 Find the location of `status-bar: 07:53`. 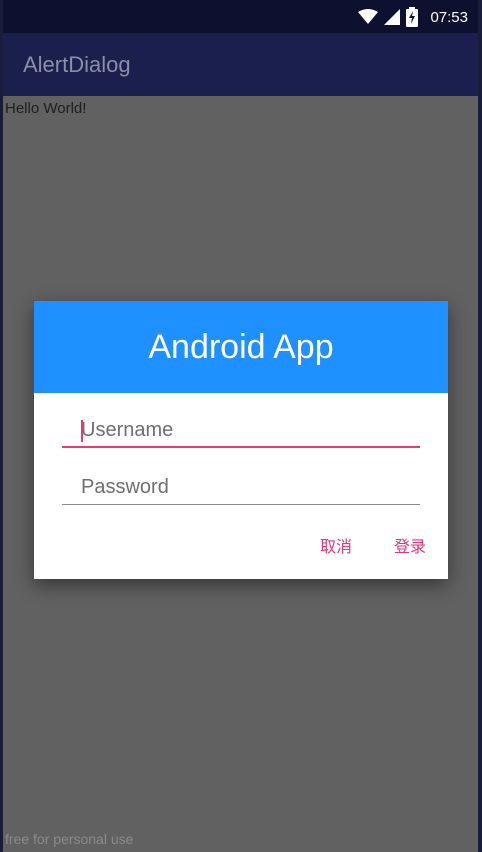

status-bar: 07:53 is located at coordinates (240, 16).